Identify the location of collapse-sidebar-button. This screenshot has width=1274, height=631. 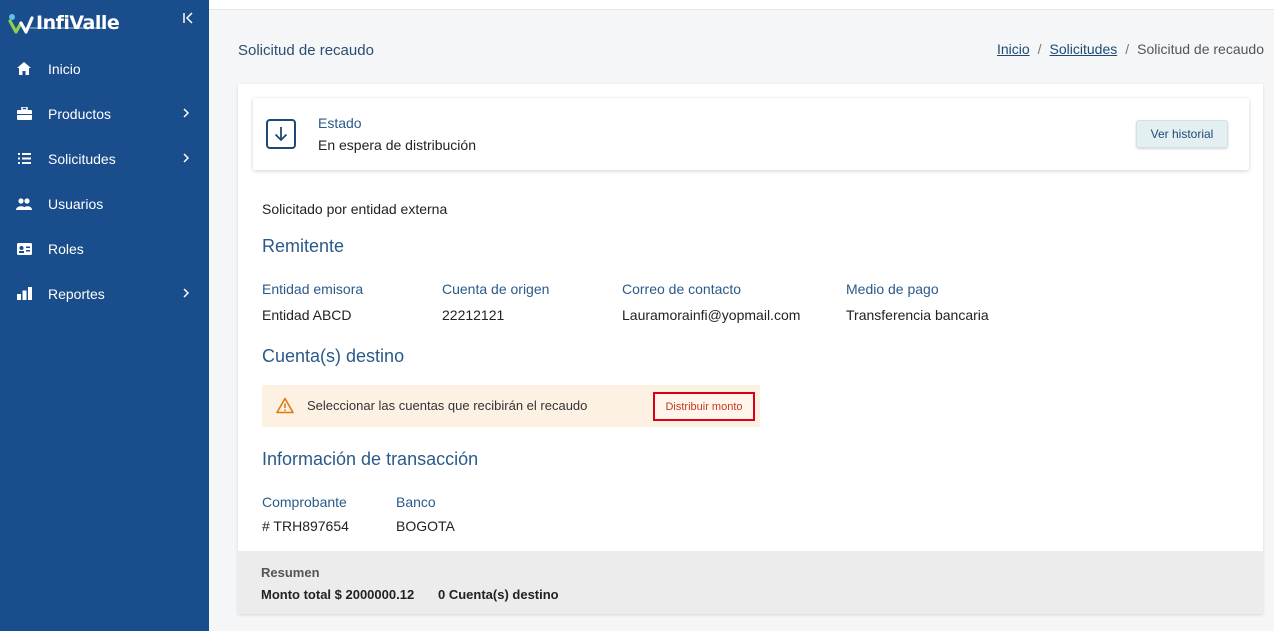
(188, 20).